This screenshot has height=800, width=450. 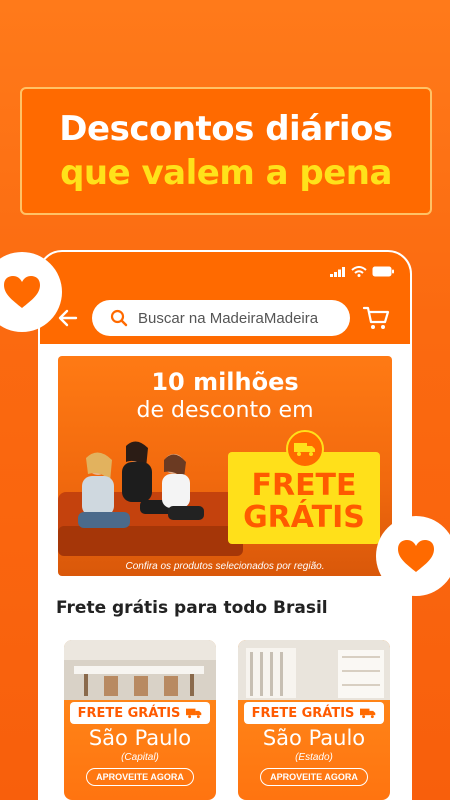 I want to click on badge-line-2: GRÁTIS, so click(x=304, y=517).